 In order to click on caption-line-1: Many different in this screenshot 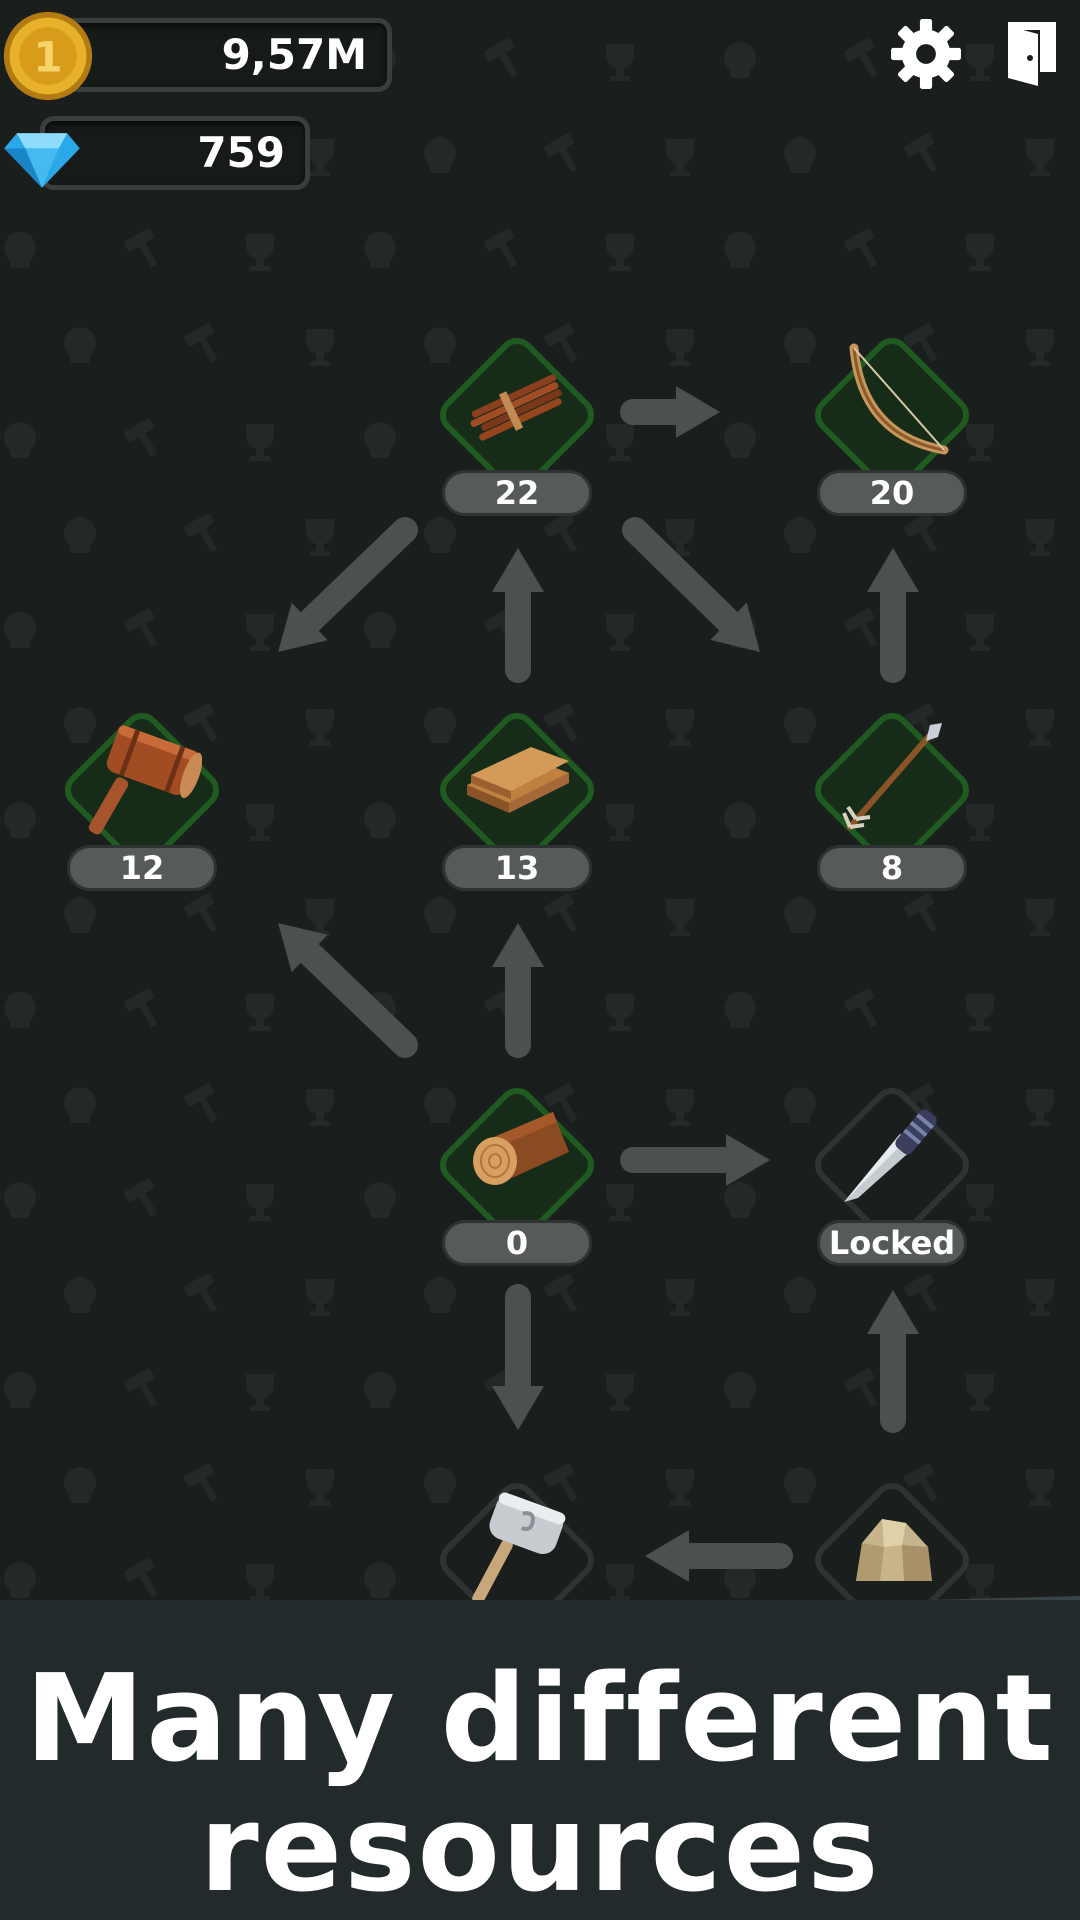, I will do `click(539, 1719)`.